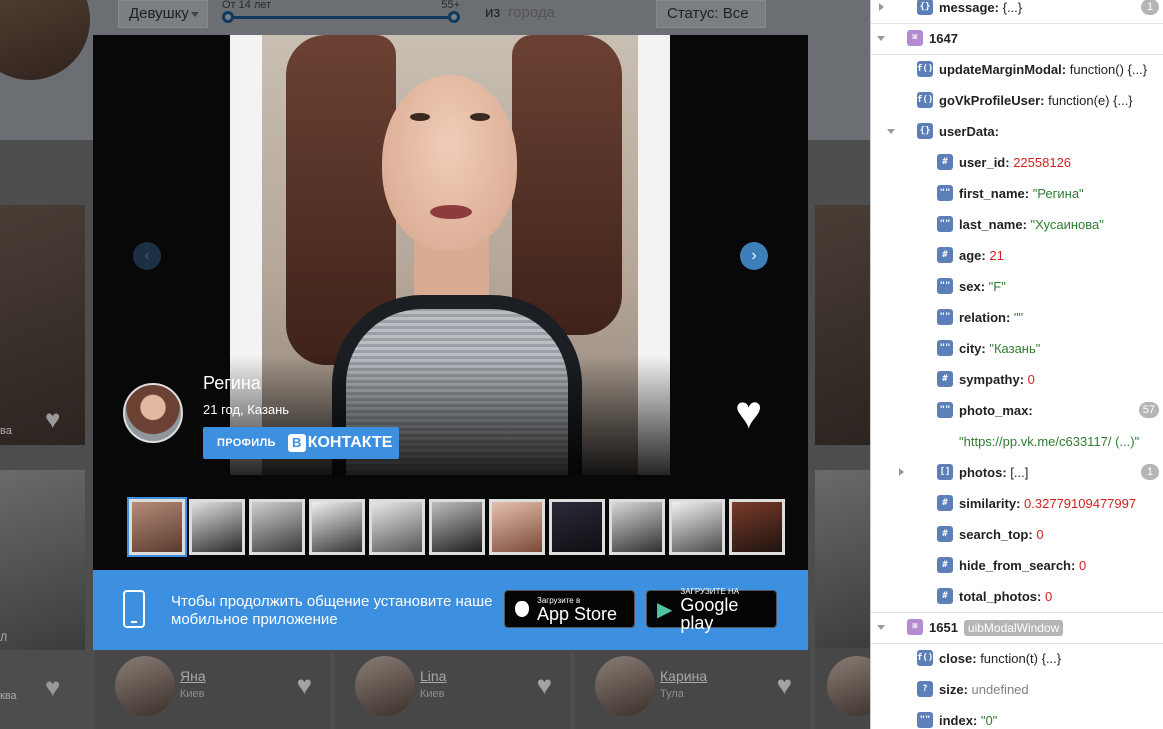  Describe the element at coordinates (1017, 717) in the screenshot. I see `devtools-tree-row: "" index: "0"` at that location.